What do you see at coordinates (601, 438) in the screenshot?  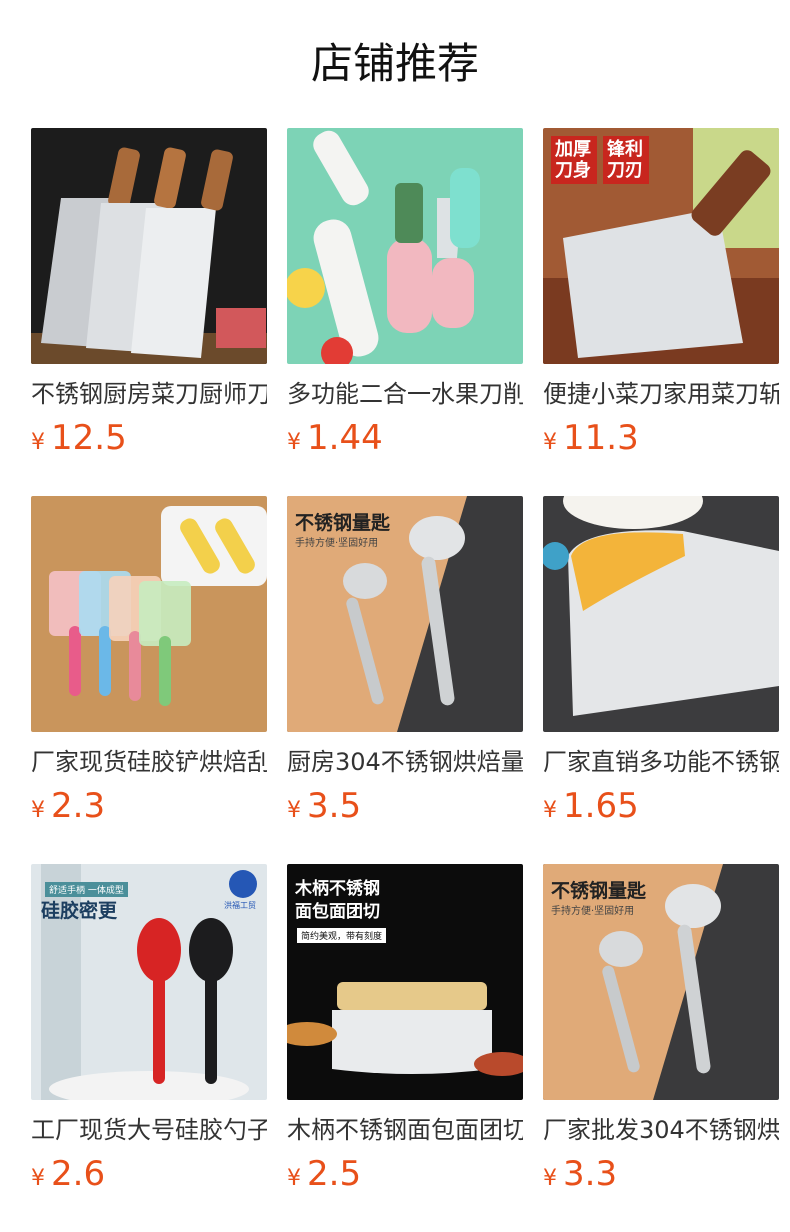 I see `price-value: 11.3` at bounding box center [601, 438].